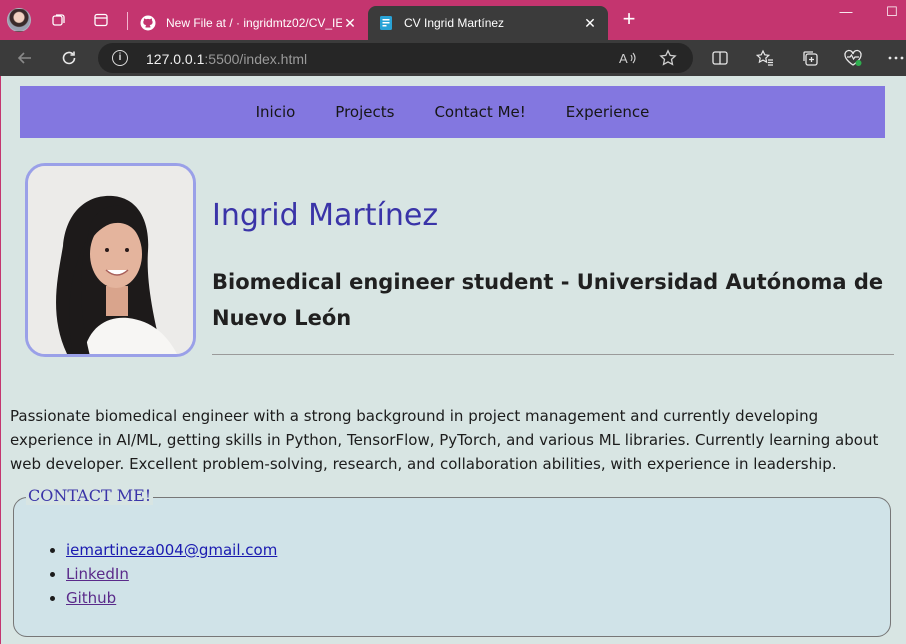  I want to click on list-item: iemartineza004@gmail.com, so click(171, 550).